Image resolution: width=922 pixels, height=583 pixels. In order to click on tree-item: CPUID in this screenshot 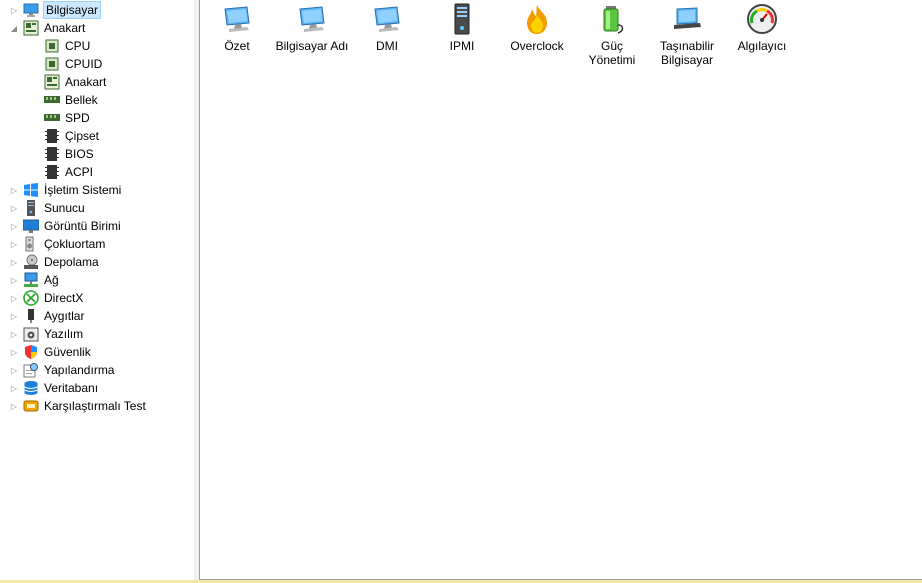, I will do `click(71, 64)`.